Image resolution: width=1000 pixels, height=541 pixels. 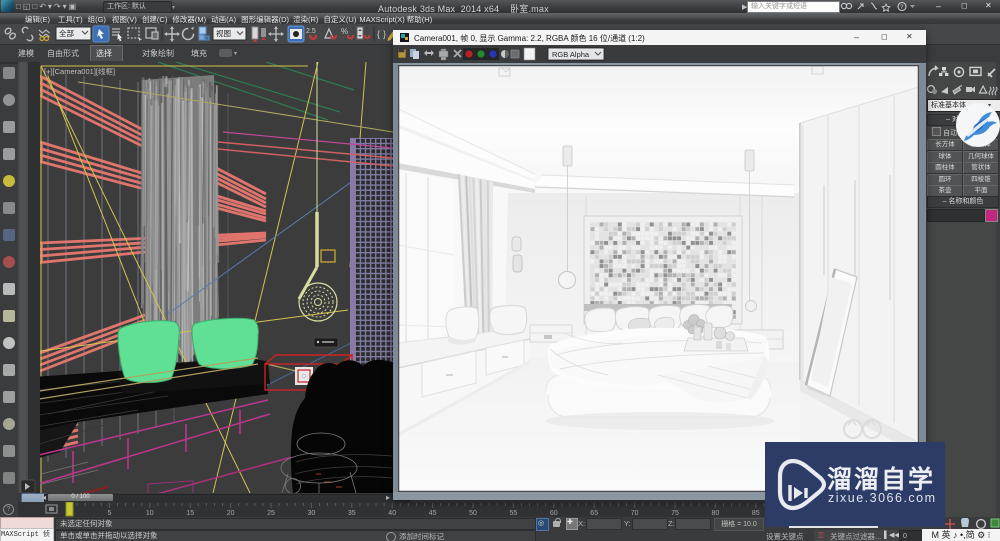 I want to click on svg-text: 5, so click(x=109, y=513).